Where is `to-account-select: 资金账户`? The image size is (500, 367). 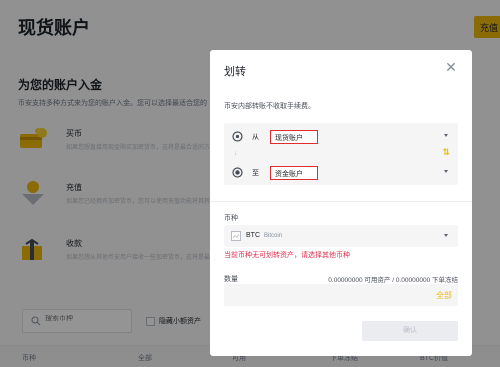 to-account-select: 资金账户 is located at coordinates (294, 173).